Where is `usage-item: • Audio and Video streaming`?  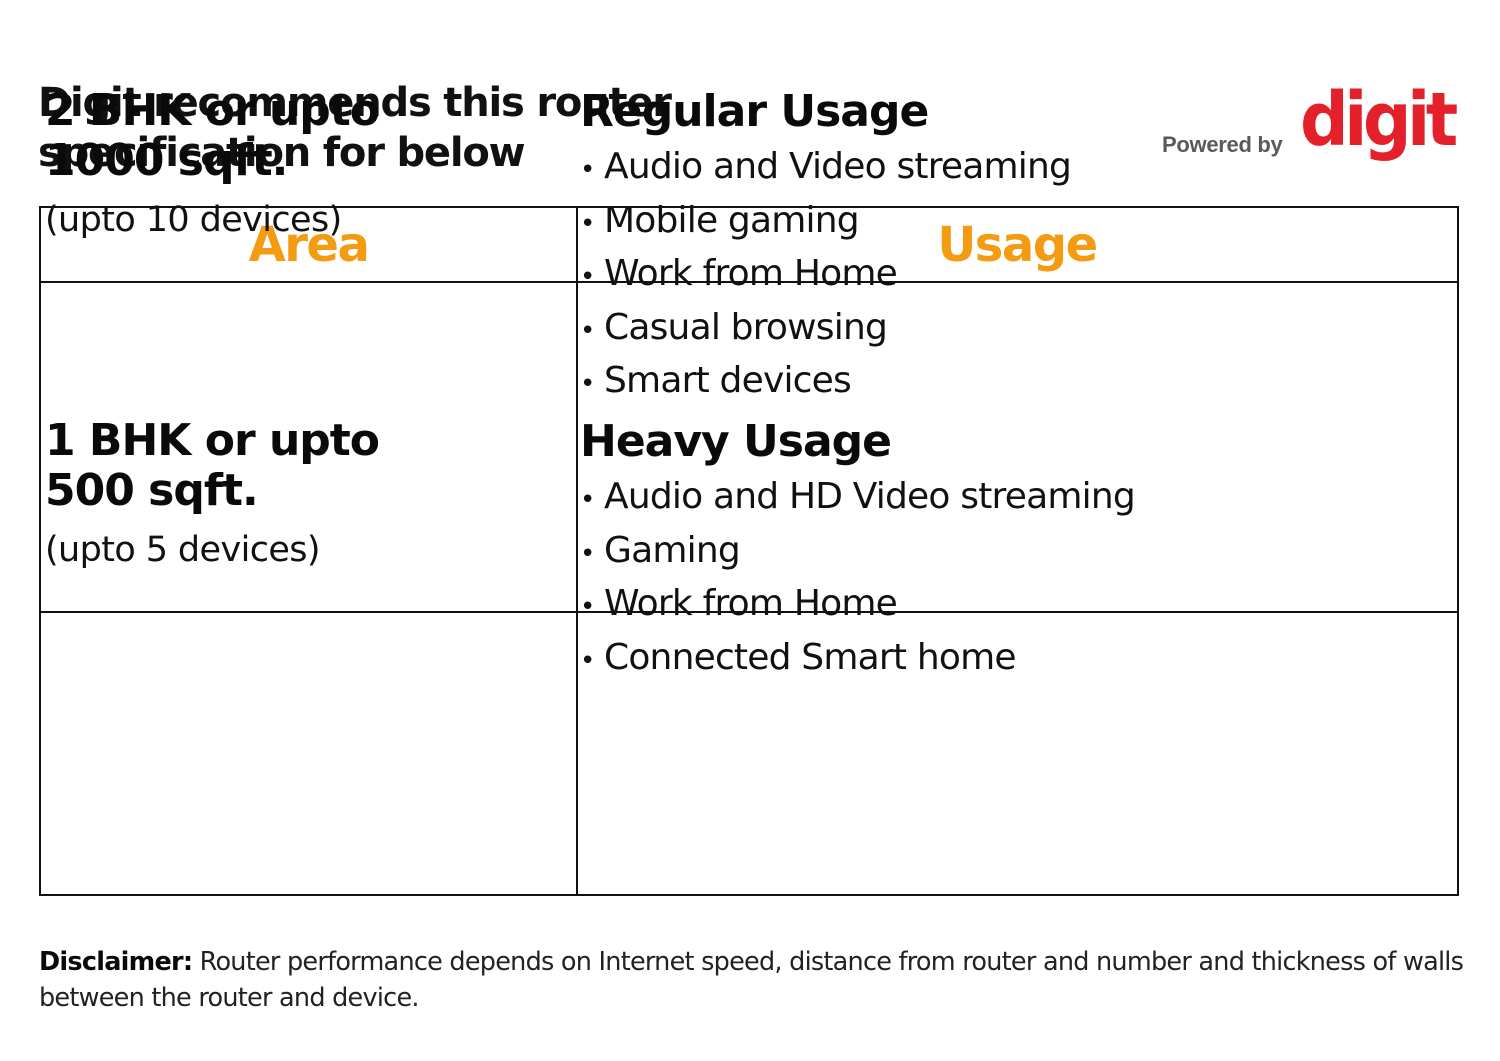
usage-item: • Audio and Video streaming is located at coordinates (990, 169).